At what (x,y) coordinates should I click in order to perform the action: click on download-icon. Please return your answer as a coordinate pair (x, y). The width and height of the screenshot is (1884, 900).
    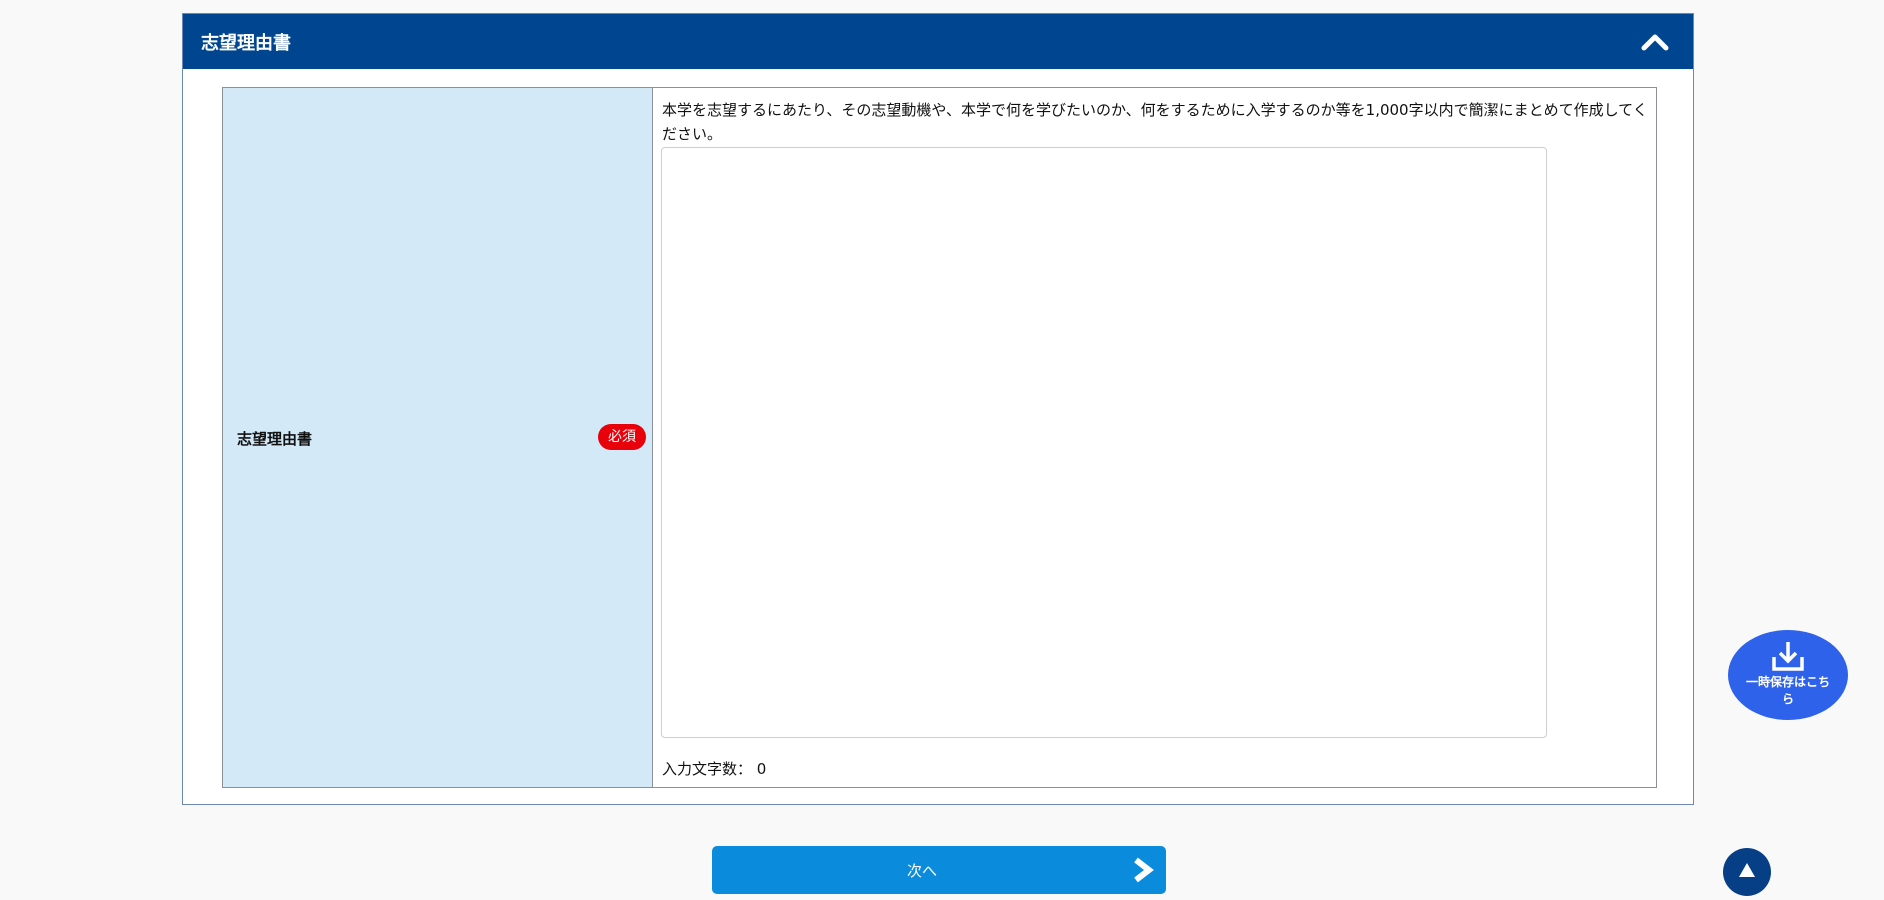
    Looking at the image, I should click on (1788, 656).